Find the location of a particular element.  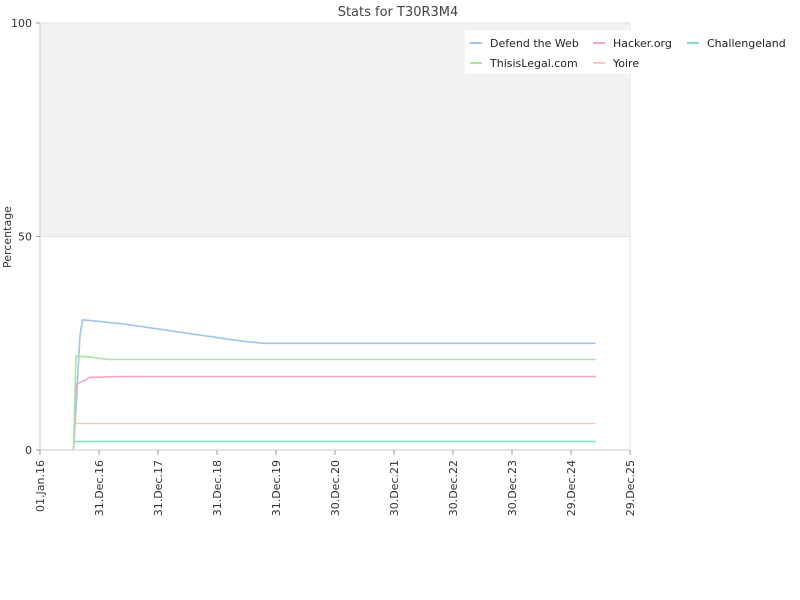

x-tick-label: 01.Jan.16 is located at coordinates (40, 486).